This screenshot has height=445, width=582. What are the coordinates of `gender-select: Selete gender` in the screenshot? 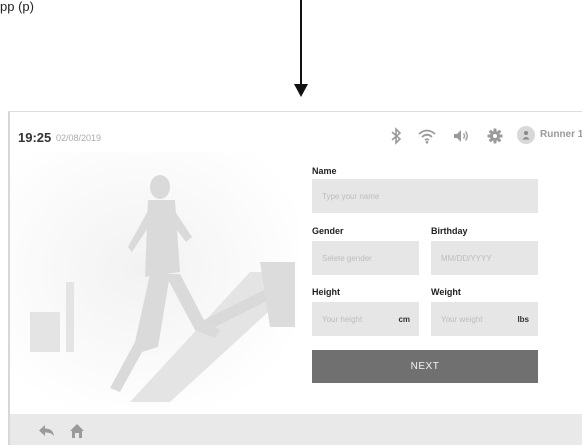 It's located at (365, 258).